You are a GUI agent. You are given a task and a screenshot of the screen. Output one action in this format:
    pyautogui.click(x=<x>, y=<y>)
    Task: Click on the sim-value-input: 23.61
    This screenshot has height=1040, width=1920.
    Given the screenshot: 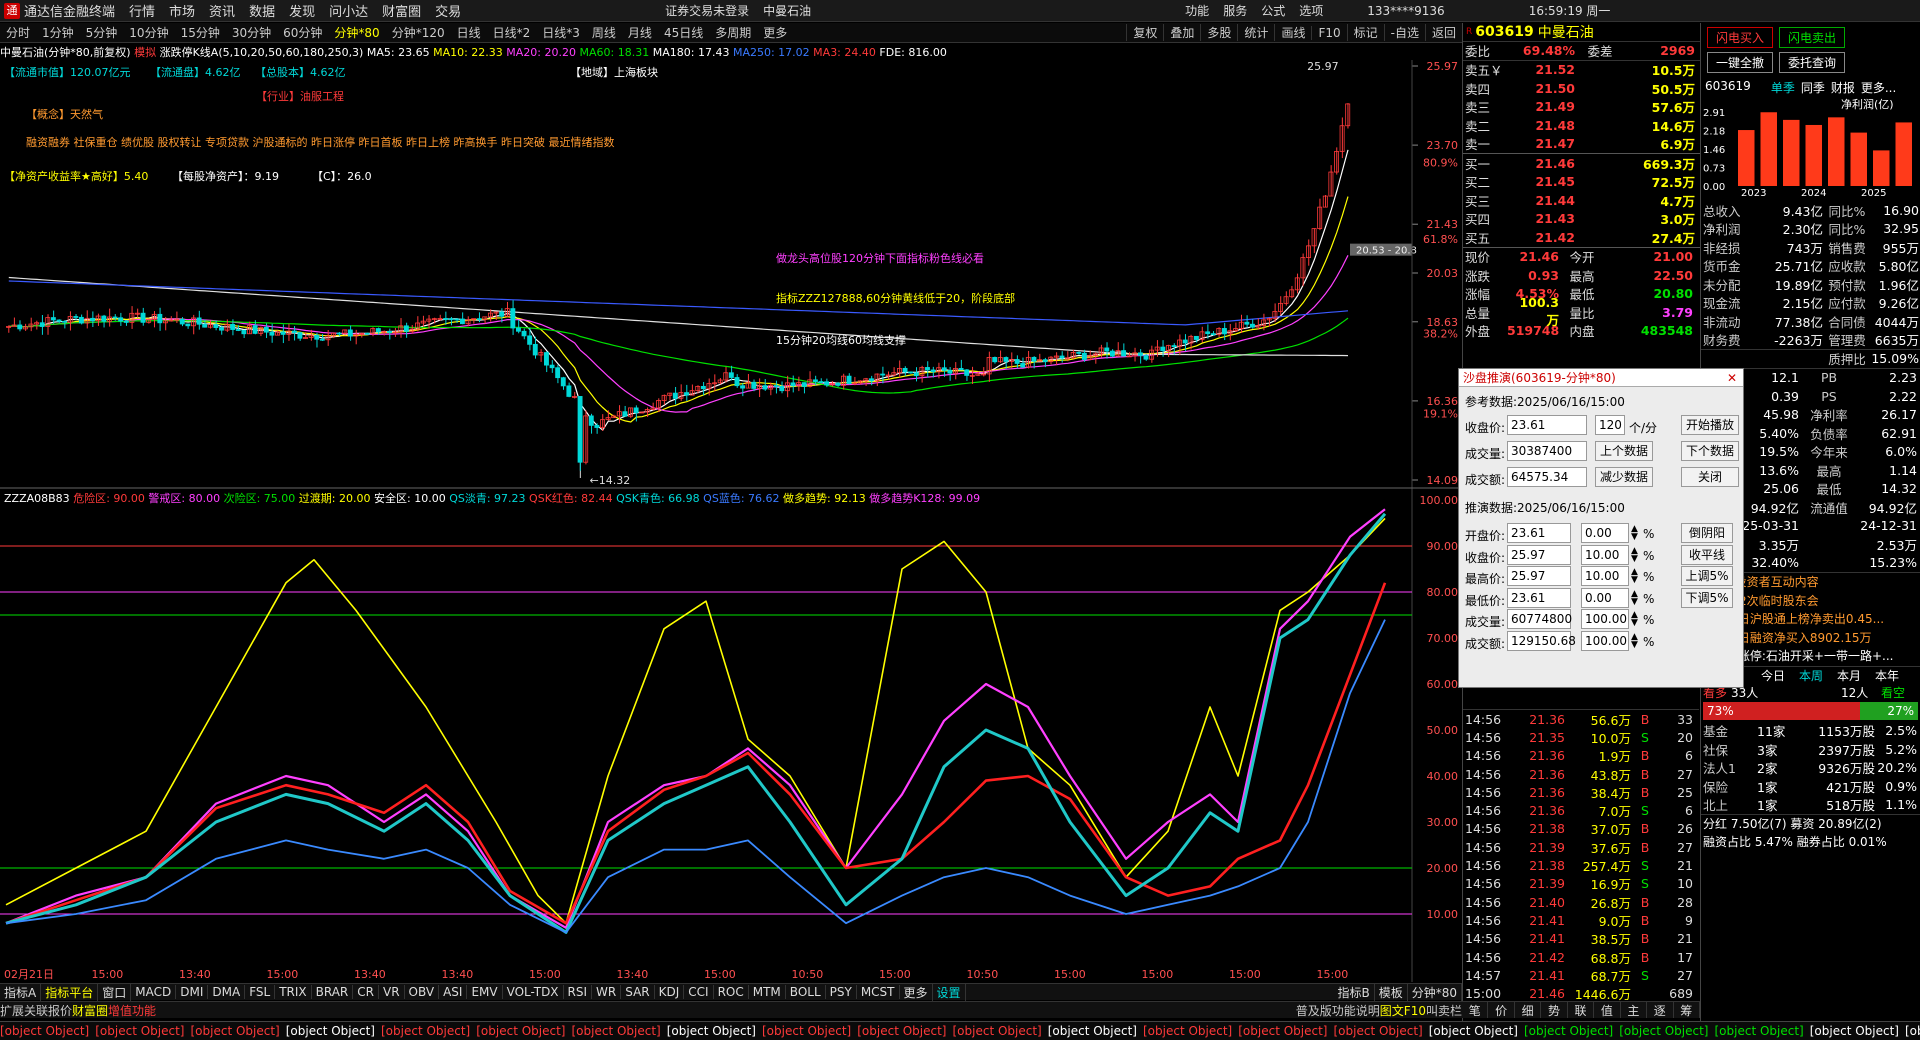 What is the action you would take?
    pyautogui.click(x=1539, y=533)
    